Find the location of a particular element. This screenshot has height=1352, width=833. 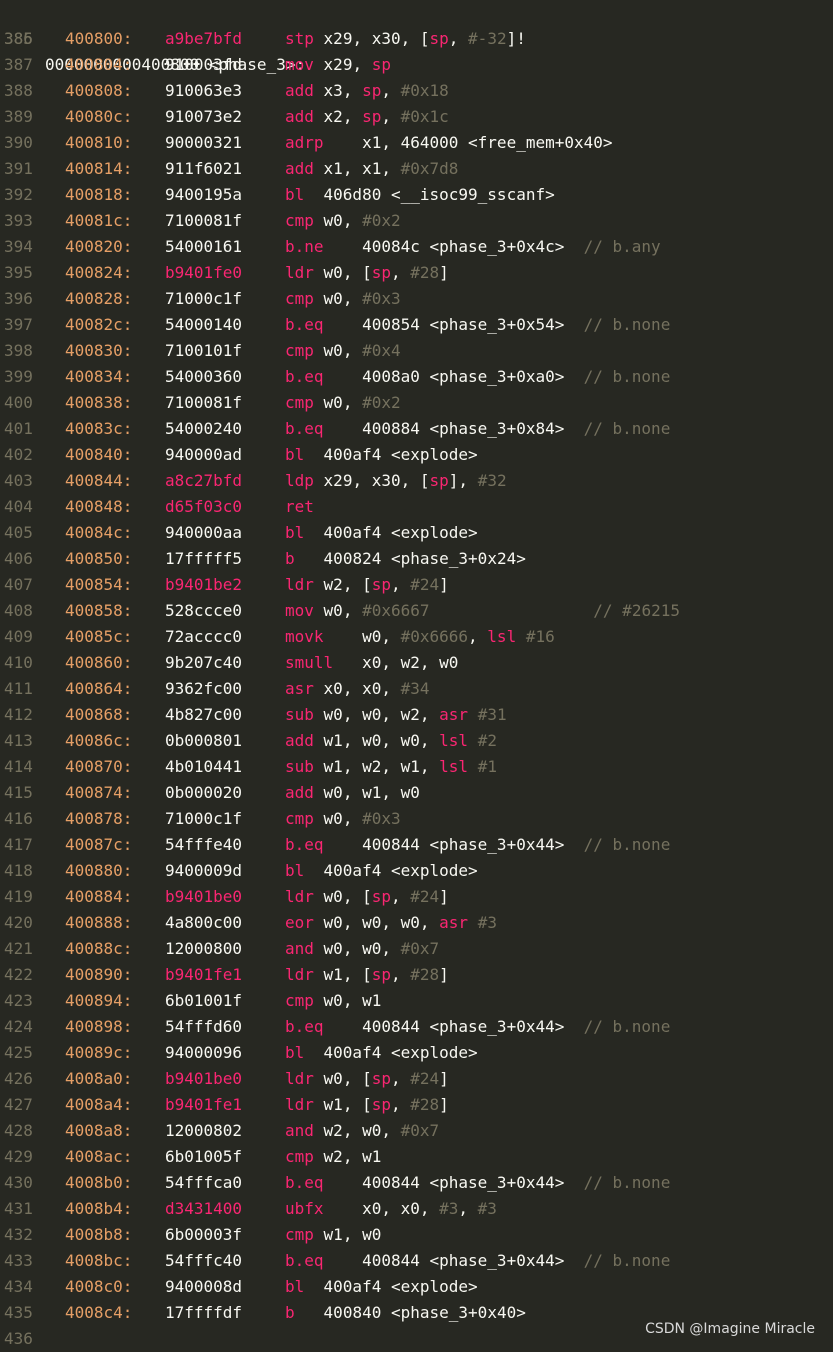

instruction-text: and w2, w0, #0x7 is located at coordinates (362, 1130).